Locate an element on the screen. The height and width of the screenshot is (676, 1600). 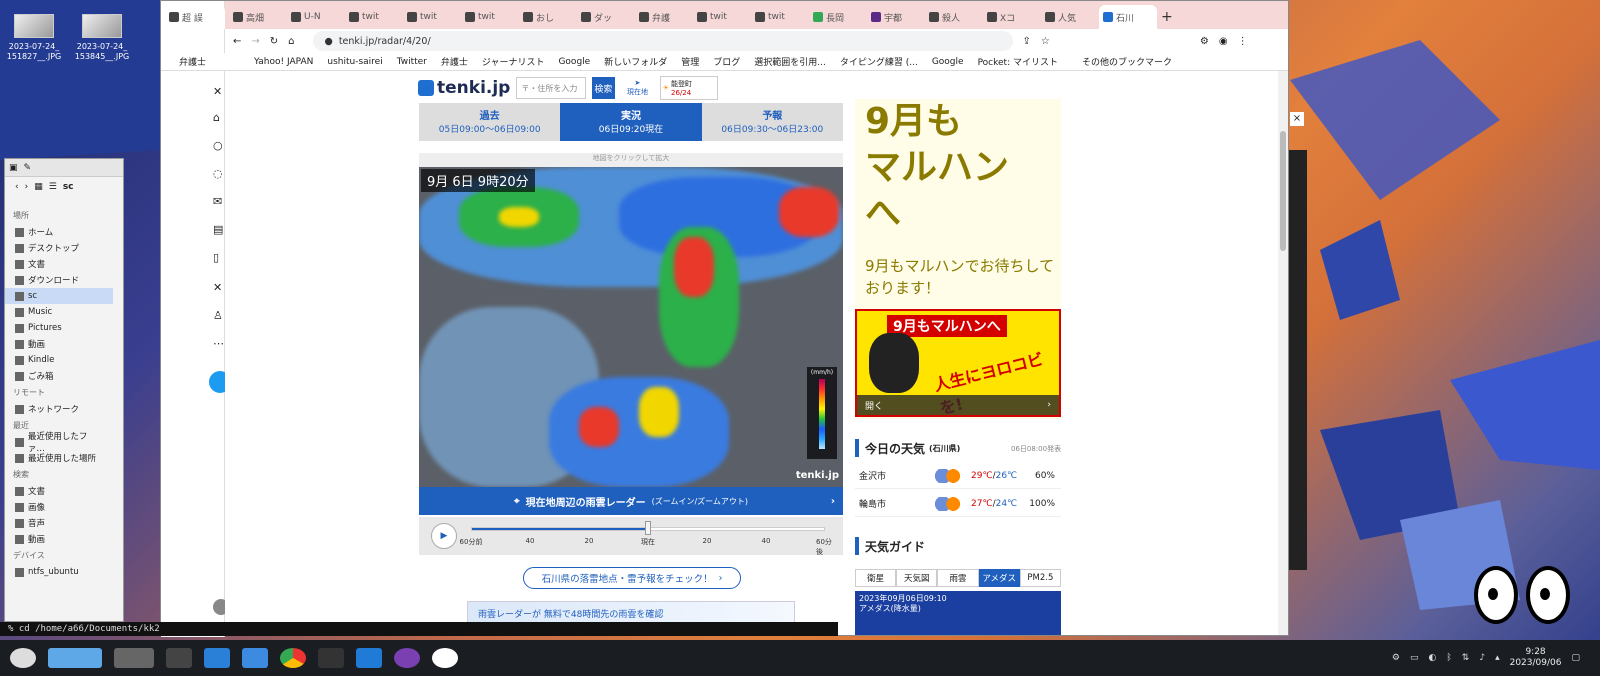
grid-view-icon: ▦ is located at coordinates (38, 187).